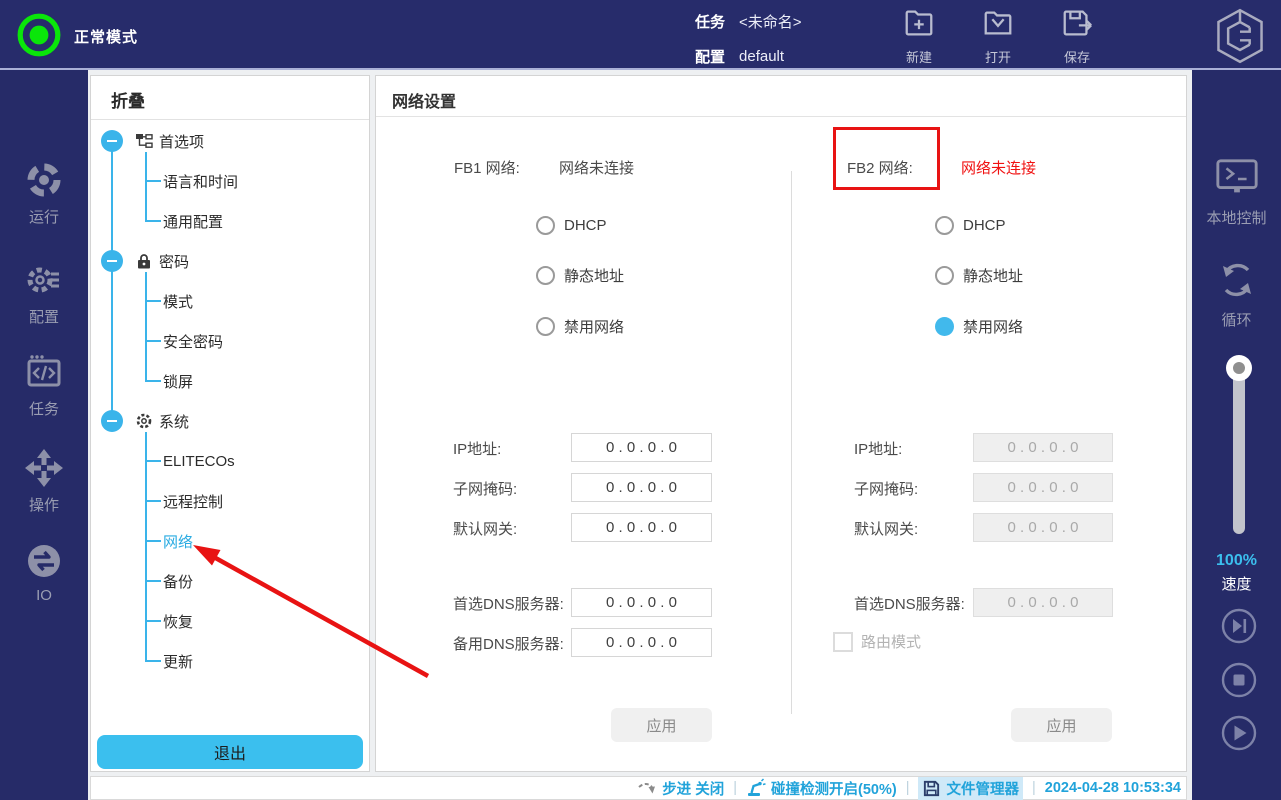  Describe the element at coordinates (43, 317) in the screenshot. I see `sidebar-config-label: 配置` at that location.